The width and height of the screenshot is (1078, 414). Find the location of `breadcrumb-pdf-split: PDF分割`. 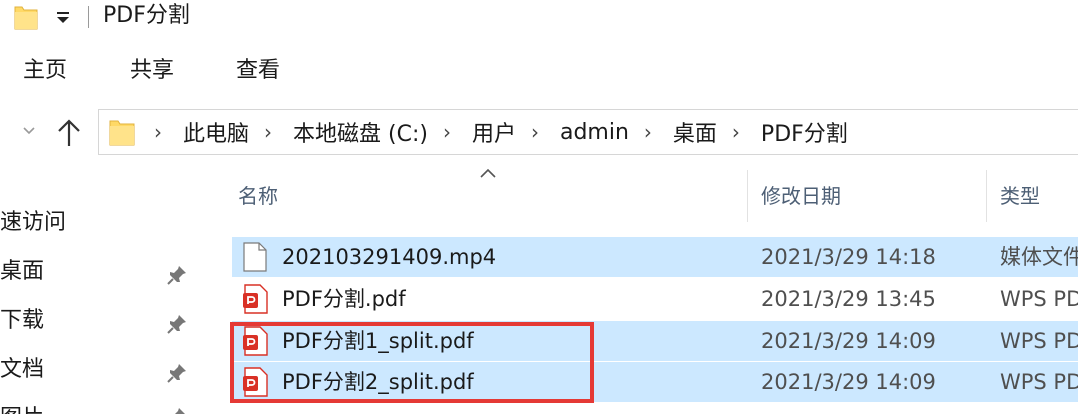

breadcrumb-pdf-split: PDF分割 is located at coordinates (804, 132).